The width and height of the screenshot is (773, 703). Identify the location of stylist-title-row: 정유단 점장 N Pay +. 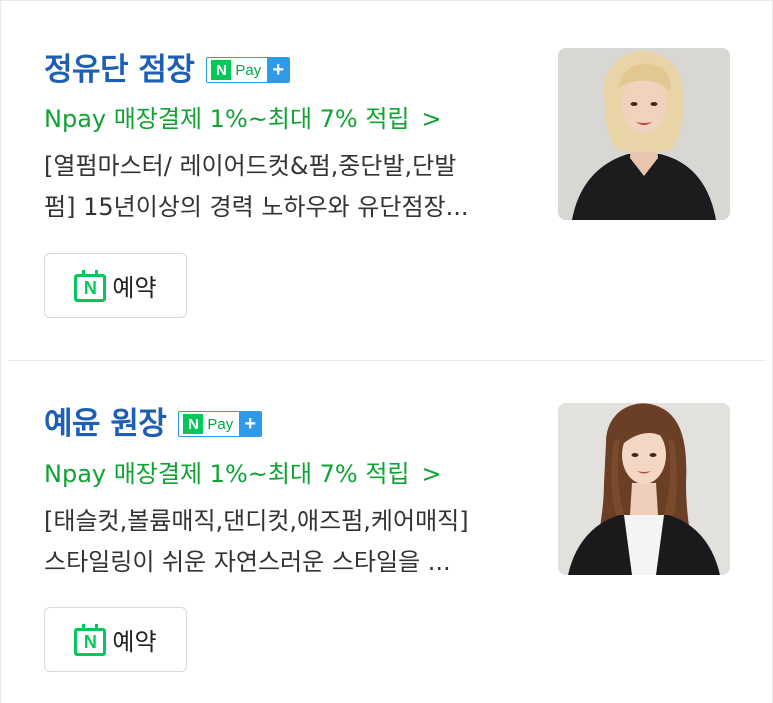
(167, 70).